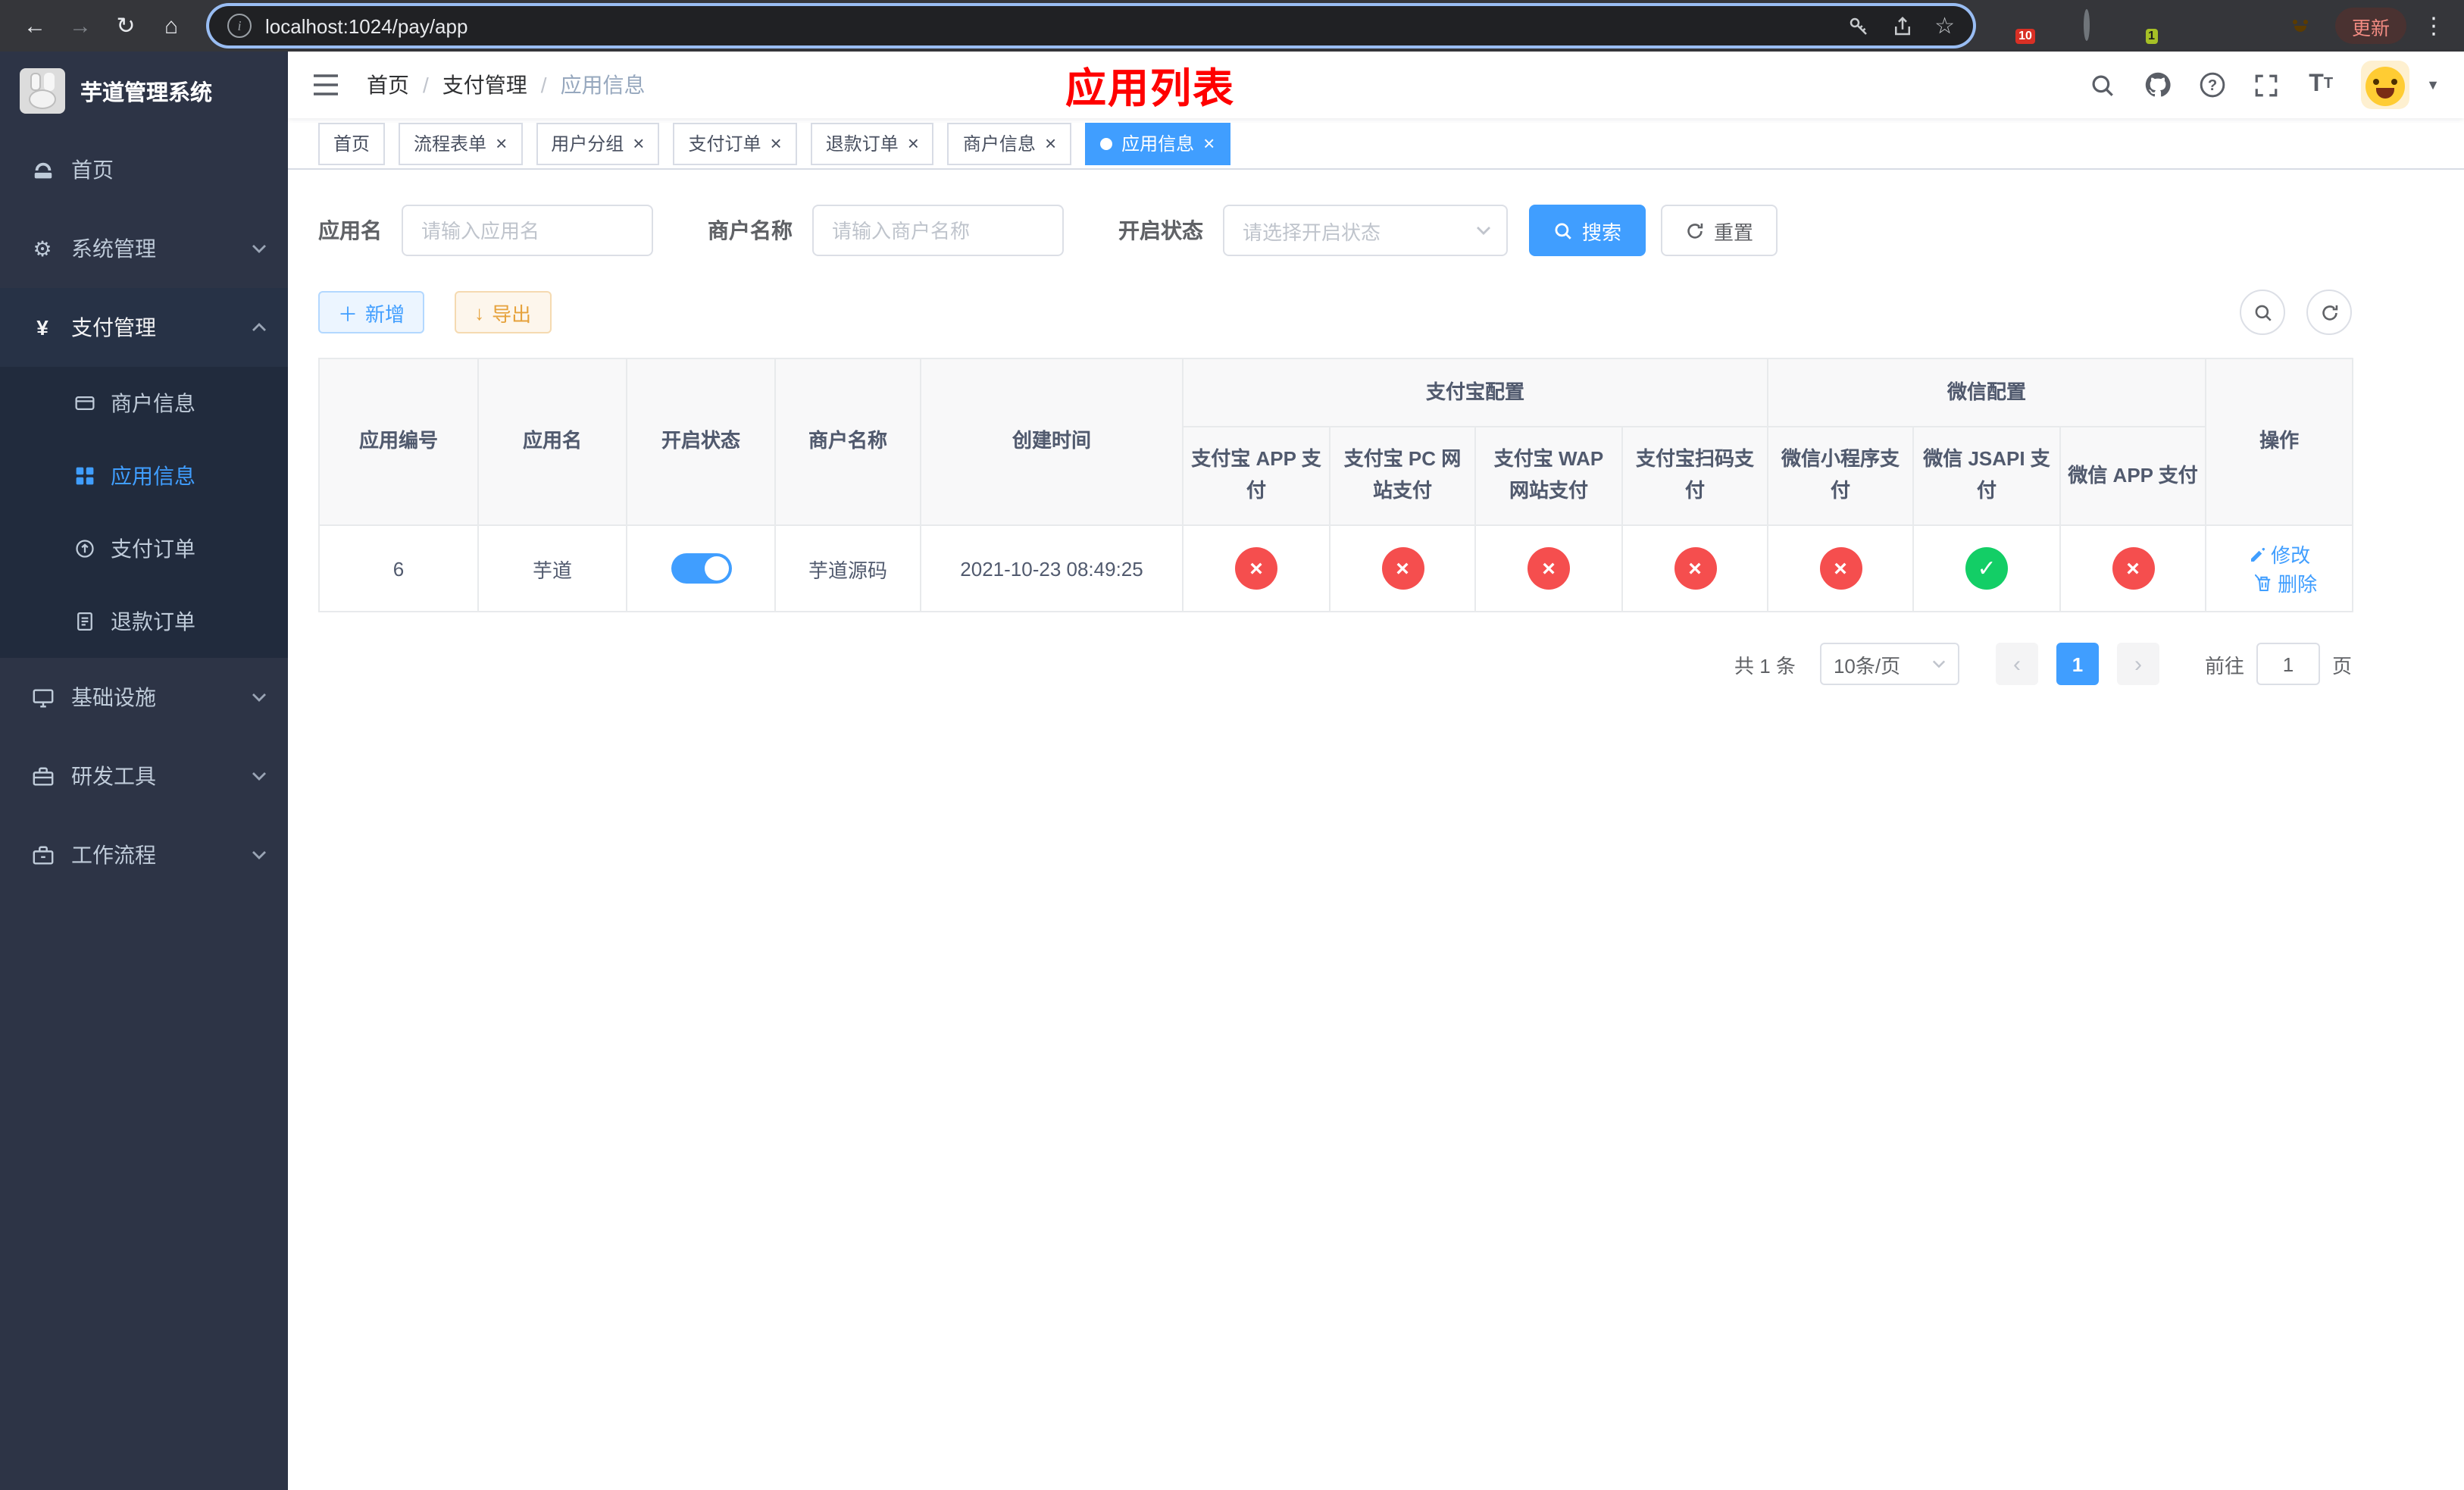  I want to click on reset-button: 重置, so click(1719, 230).